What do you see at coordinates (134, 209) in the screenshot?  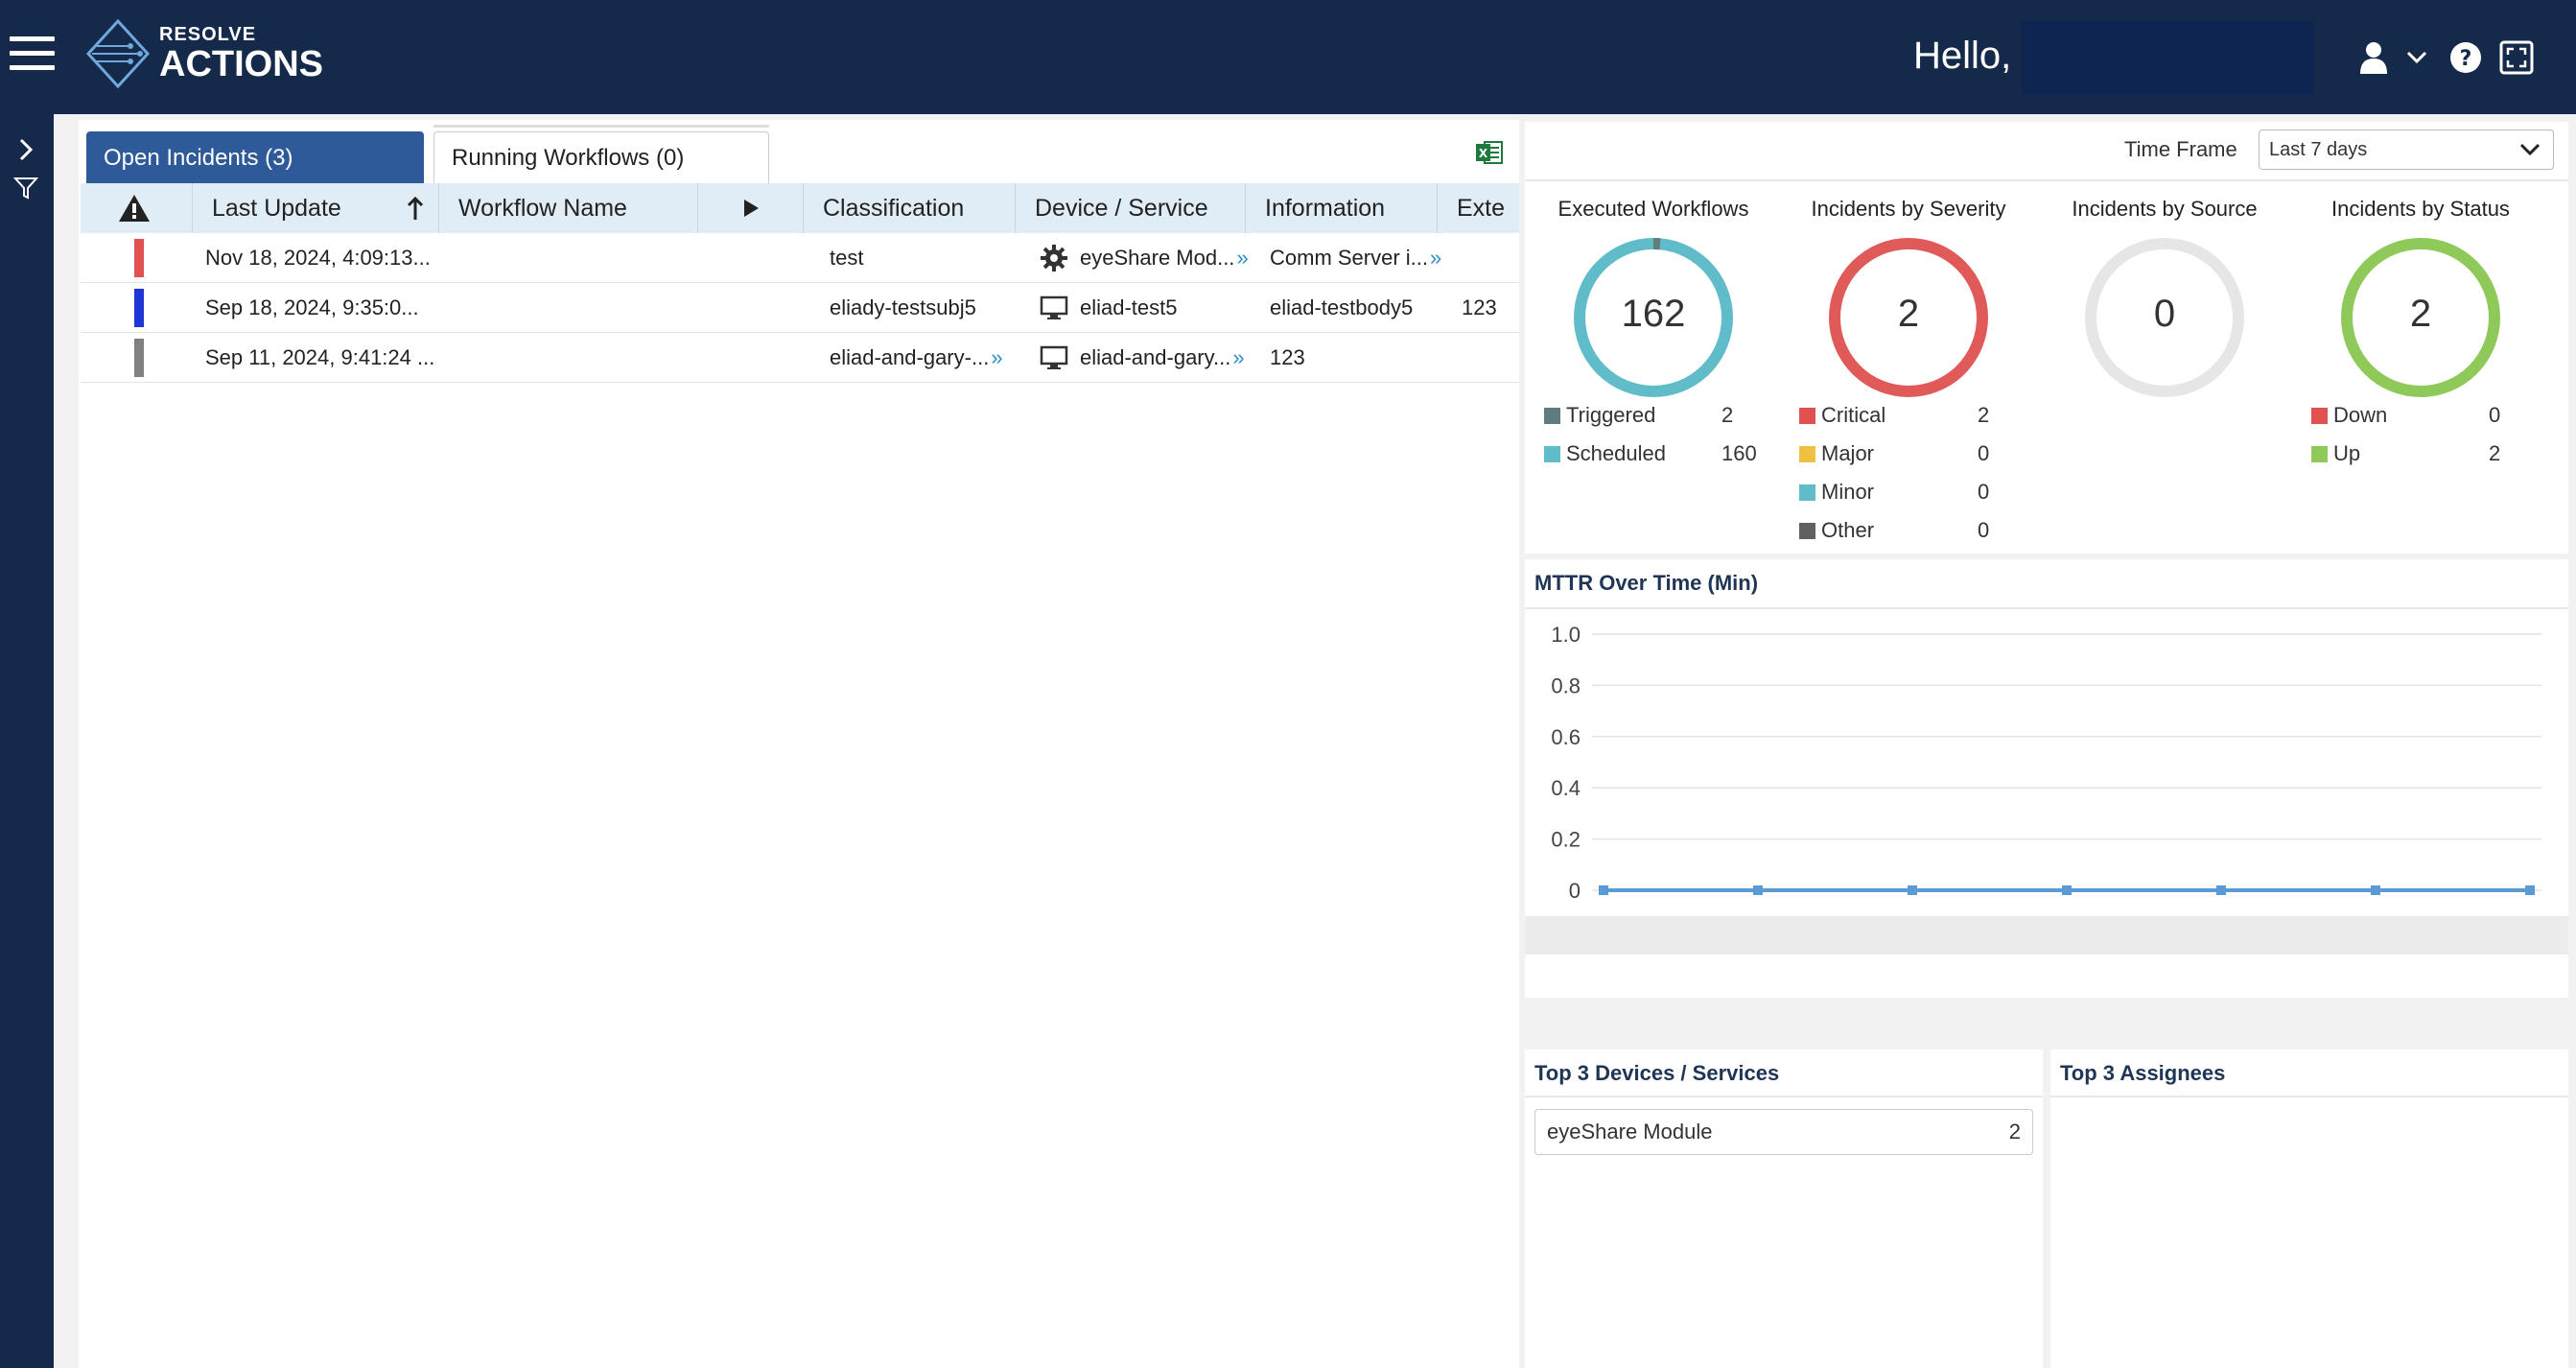 I see `warning-icon` at bounding box center [134, 209].